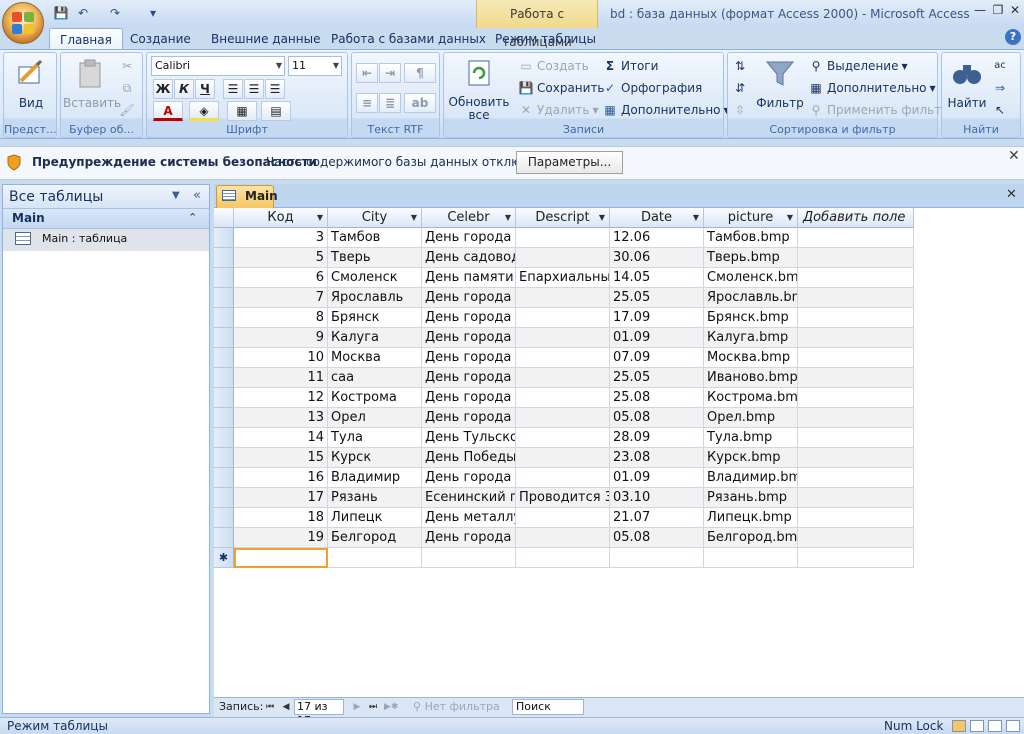 The width and height of the screenshot is (1024, 734). What do you see at coordinates (657, 398) in the screenshot?
I see `table-cell: 25.08` at bounding box center [657, 398].